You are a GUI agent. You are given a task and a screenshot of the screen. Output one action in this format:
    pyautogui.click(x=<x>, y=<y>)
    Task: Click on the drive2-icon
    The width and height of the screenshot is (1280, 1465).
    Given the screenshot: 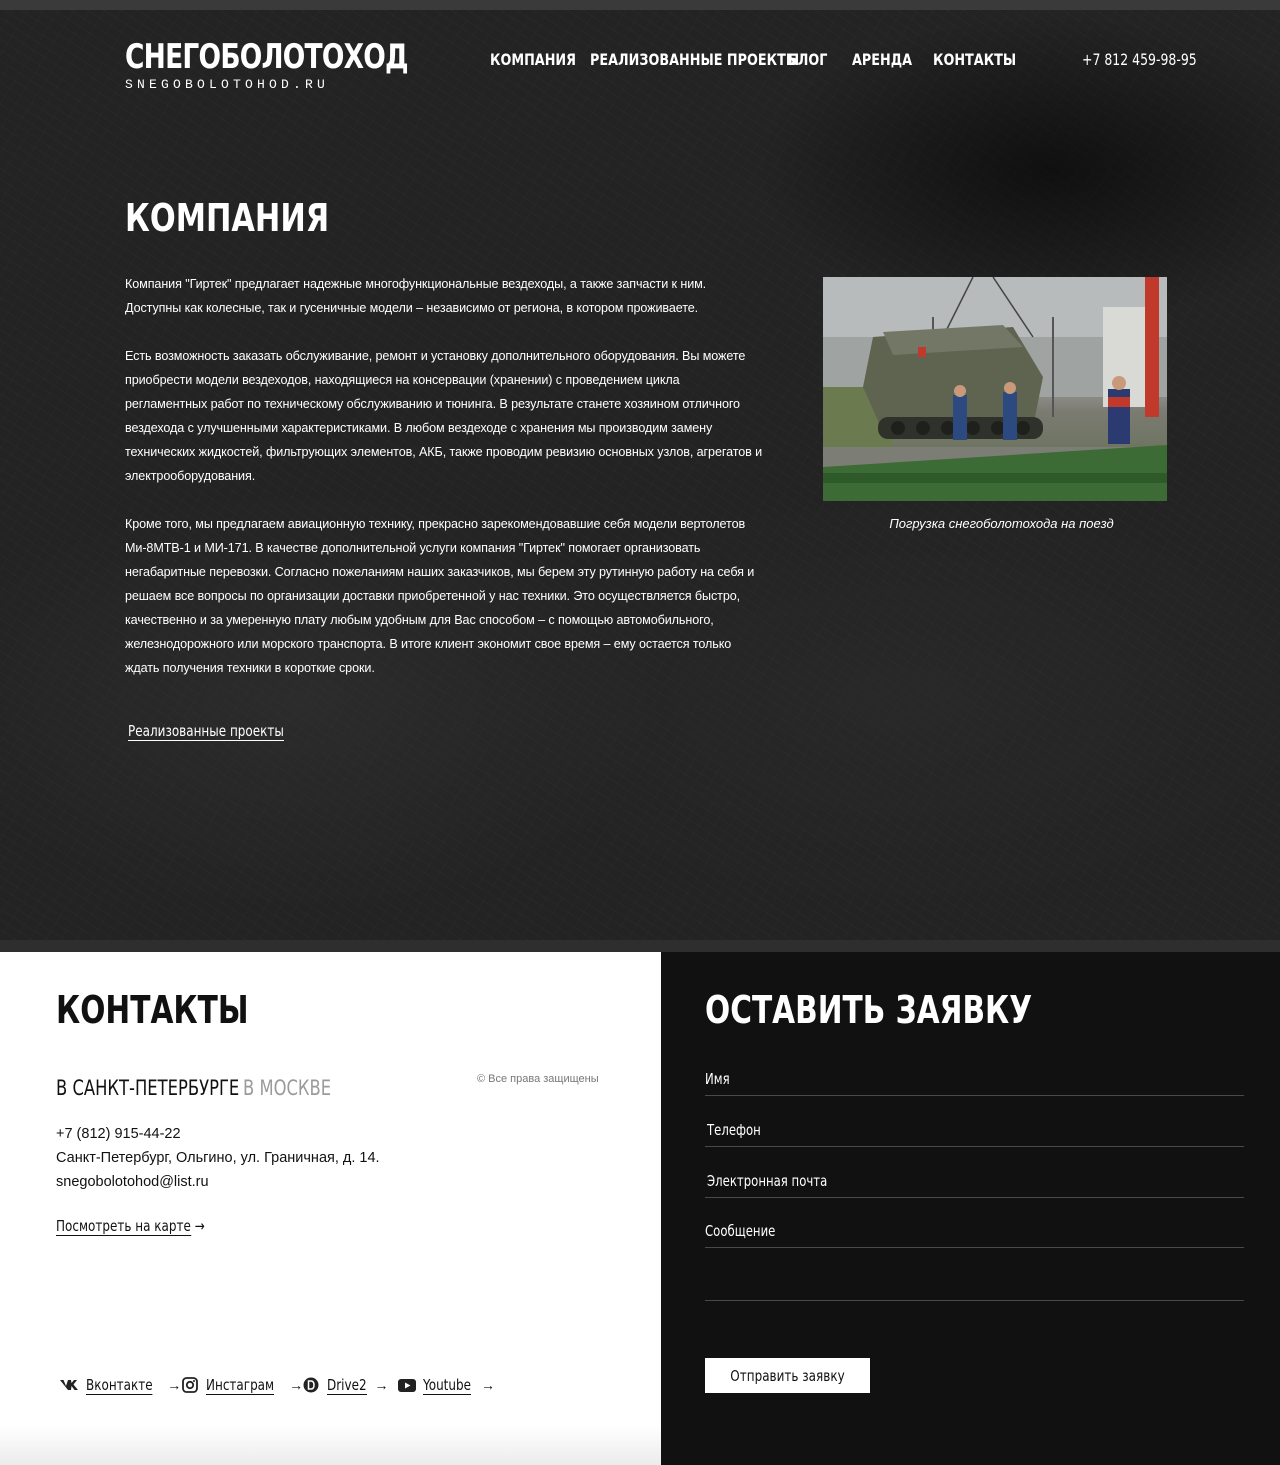 What is the action you would take?
    pyautogui.click(x=311, y=1385)
    